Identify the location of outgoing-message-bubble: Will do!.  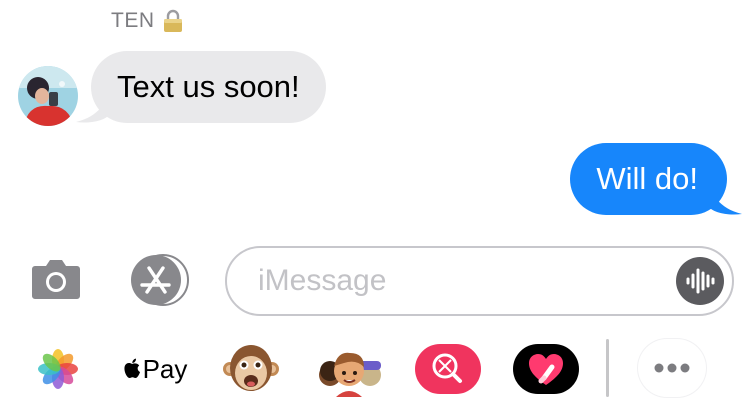
(648, 179).